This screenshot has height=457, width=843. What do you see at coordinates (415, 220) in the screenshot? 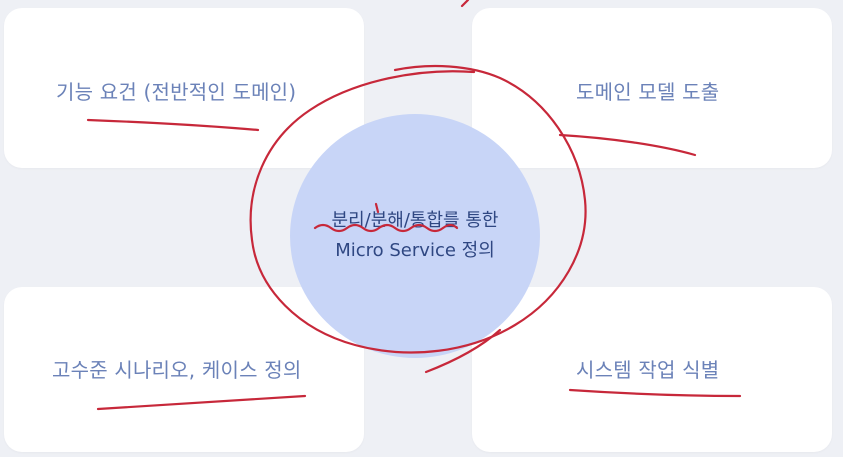
I see `center-title-line1: 분리/분해/통합를 통한` at bounding box center [415, 220].